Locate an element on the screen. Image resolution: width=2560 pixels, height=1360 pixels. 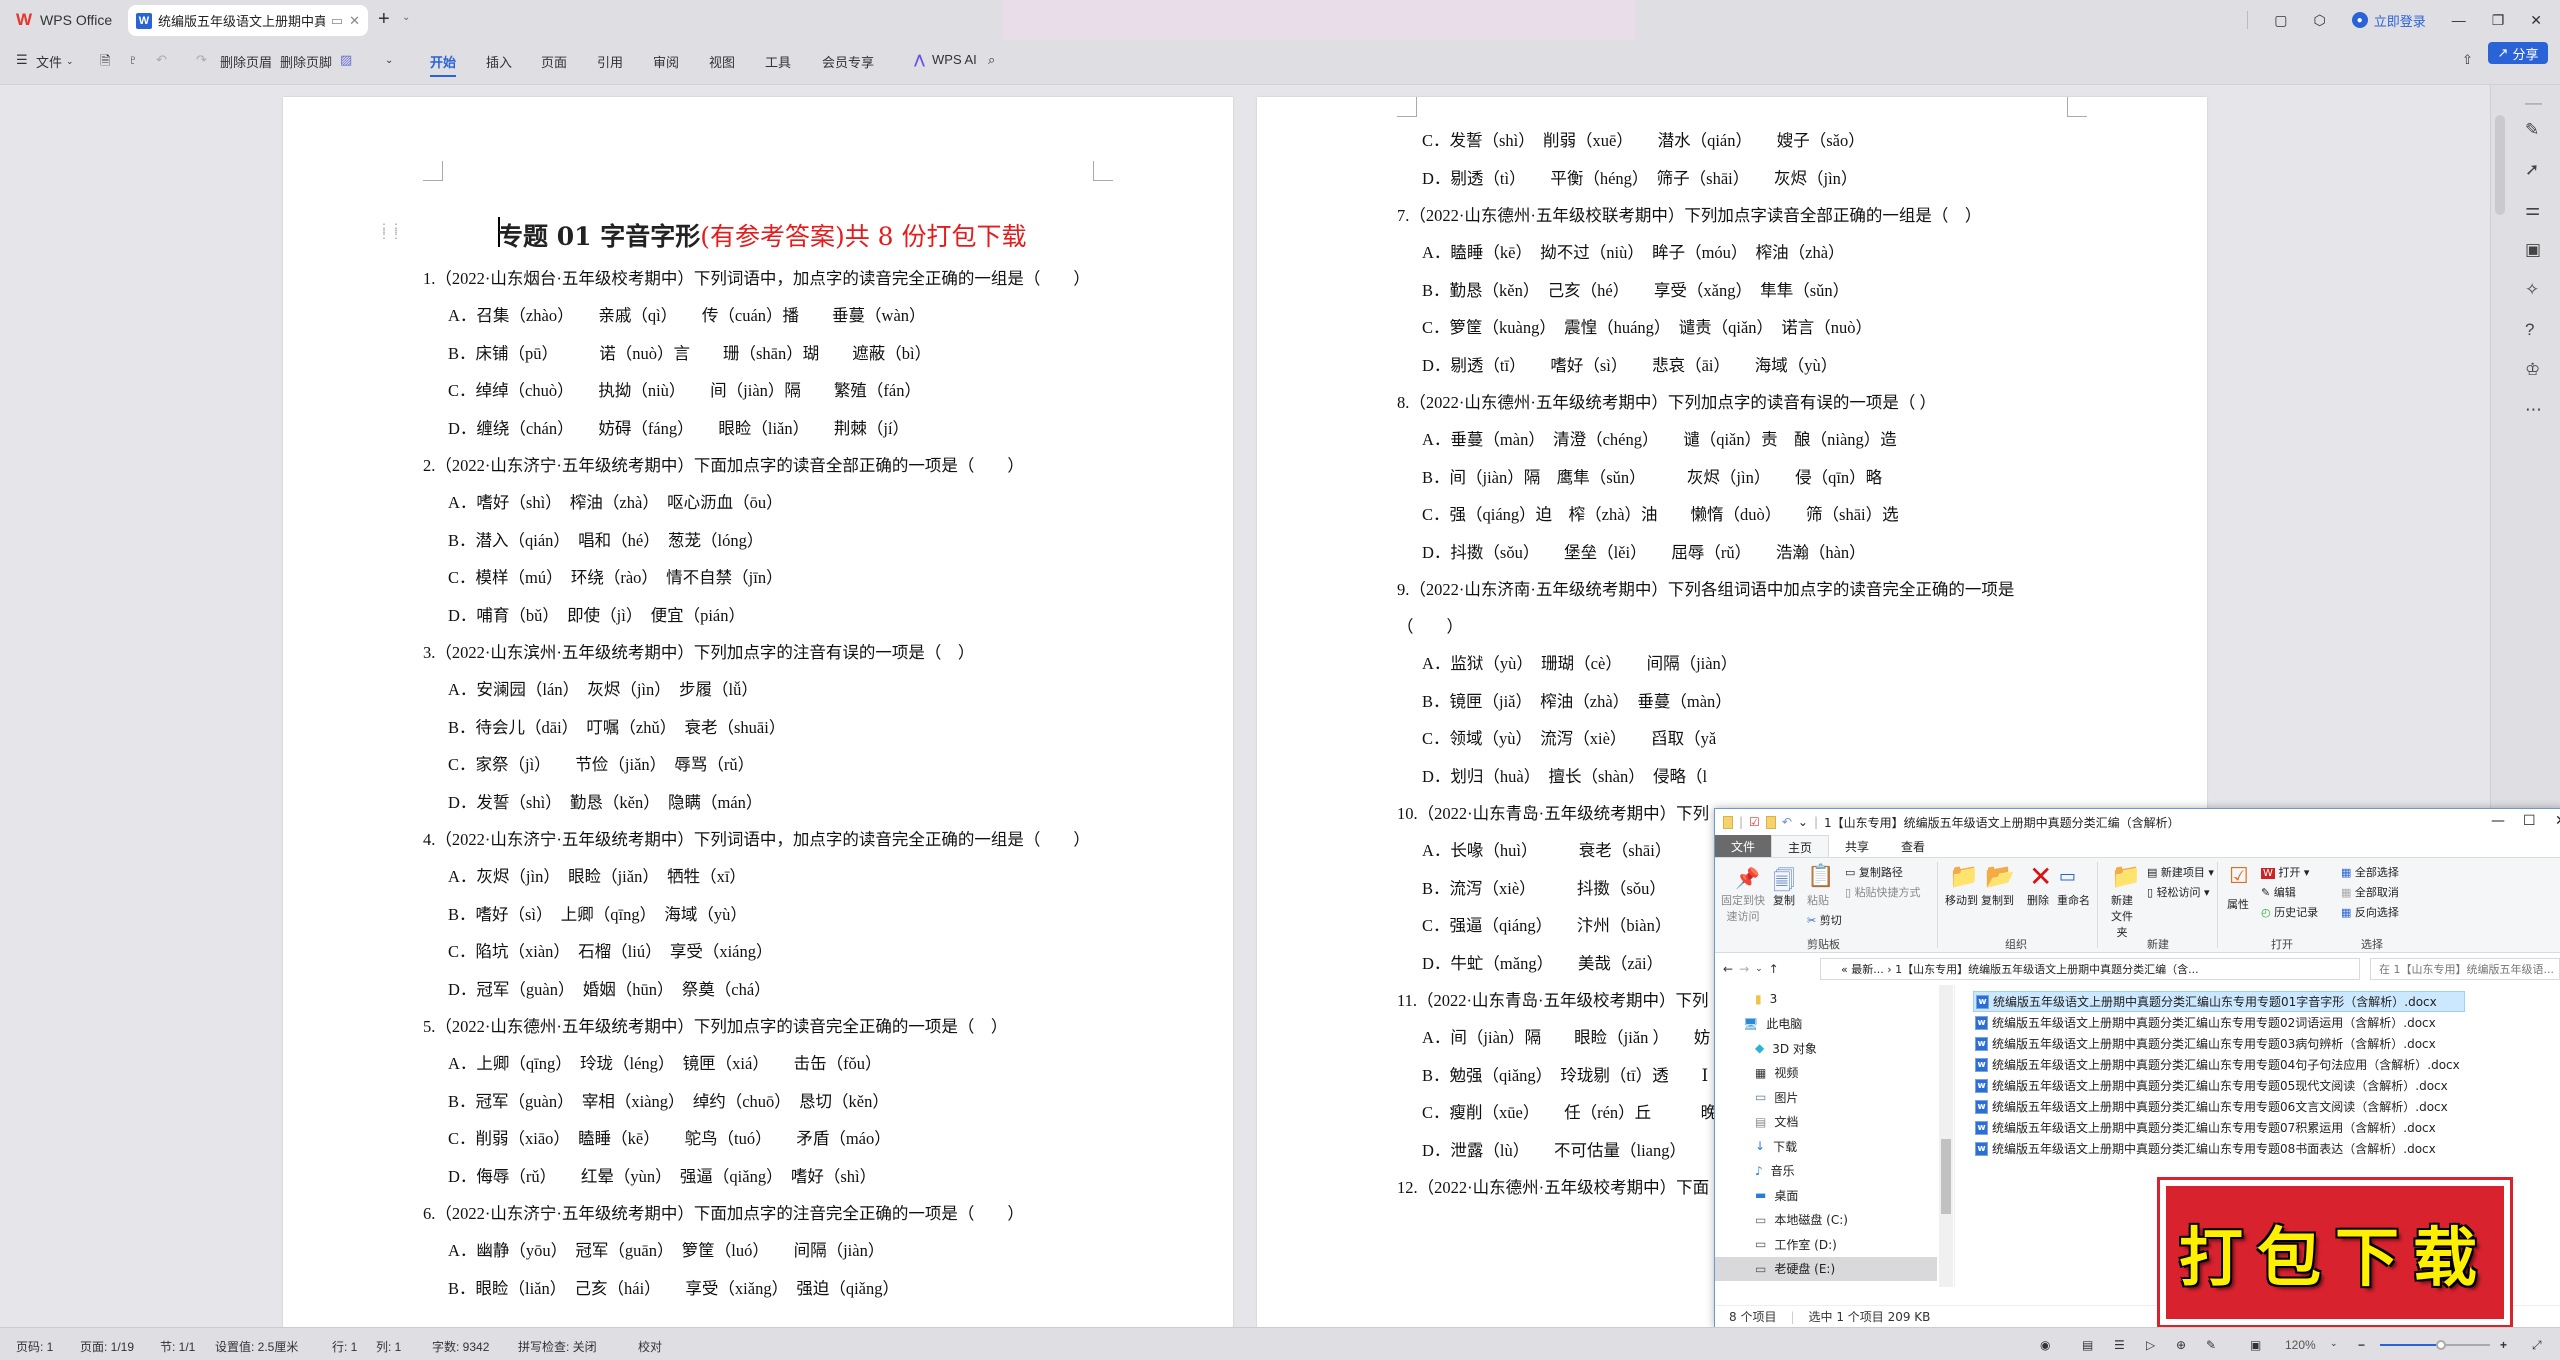
status-page-number: 页码: 1 is located at coordinates (34, 1346).